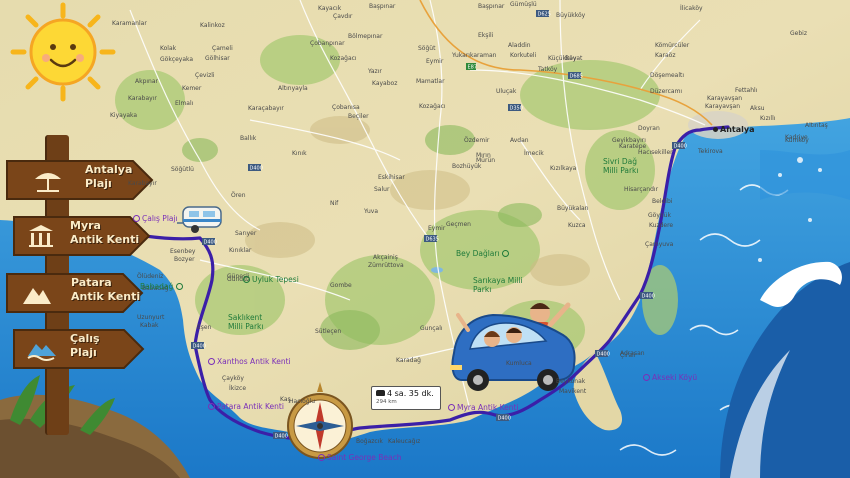 This screenshot has height=478, width=850. I want to click on town-label: Eşen, so click(204, 327).